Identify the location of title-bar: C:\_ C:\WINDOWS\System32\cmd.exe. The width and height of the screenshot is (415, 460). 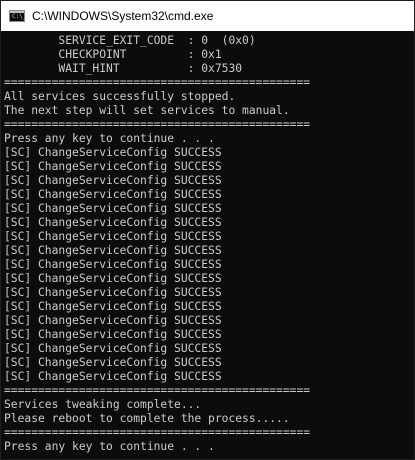
(207, 16).